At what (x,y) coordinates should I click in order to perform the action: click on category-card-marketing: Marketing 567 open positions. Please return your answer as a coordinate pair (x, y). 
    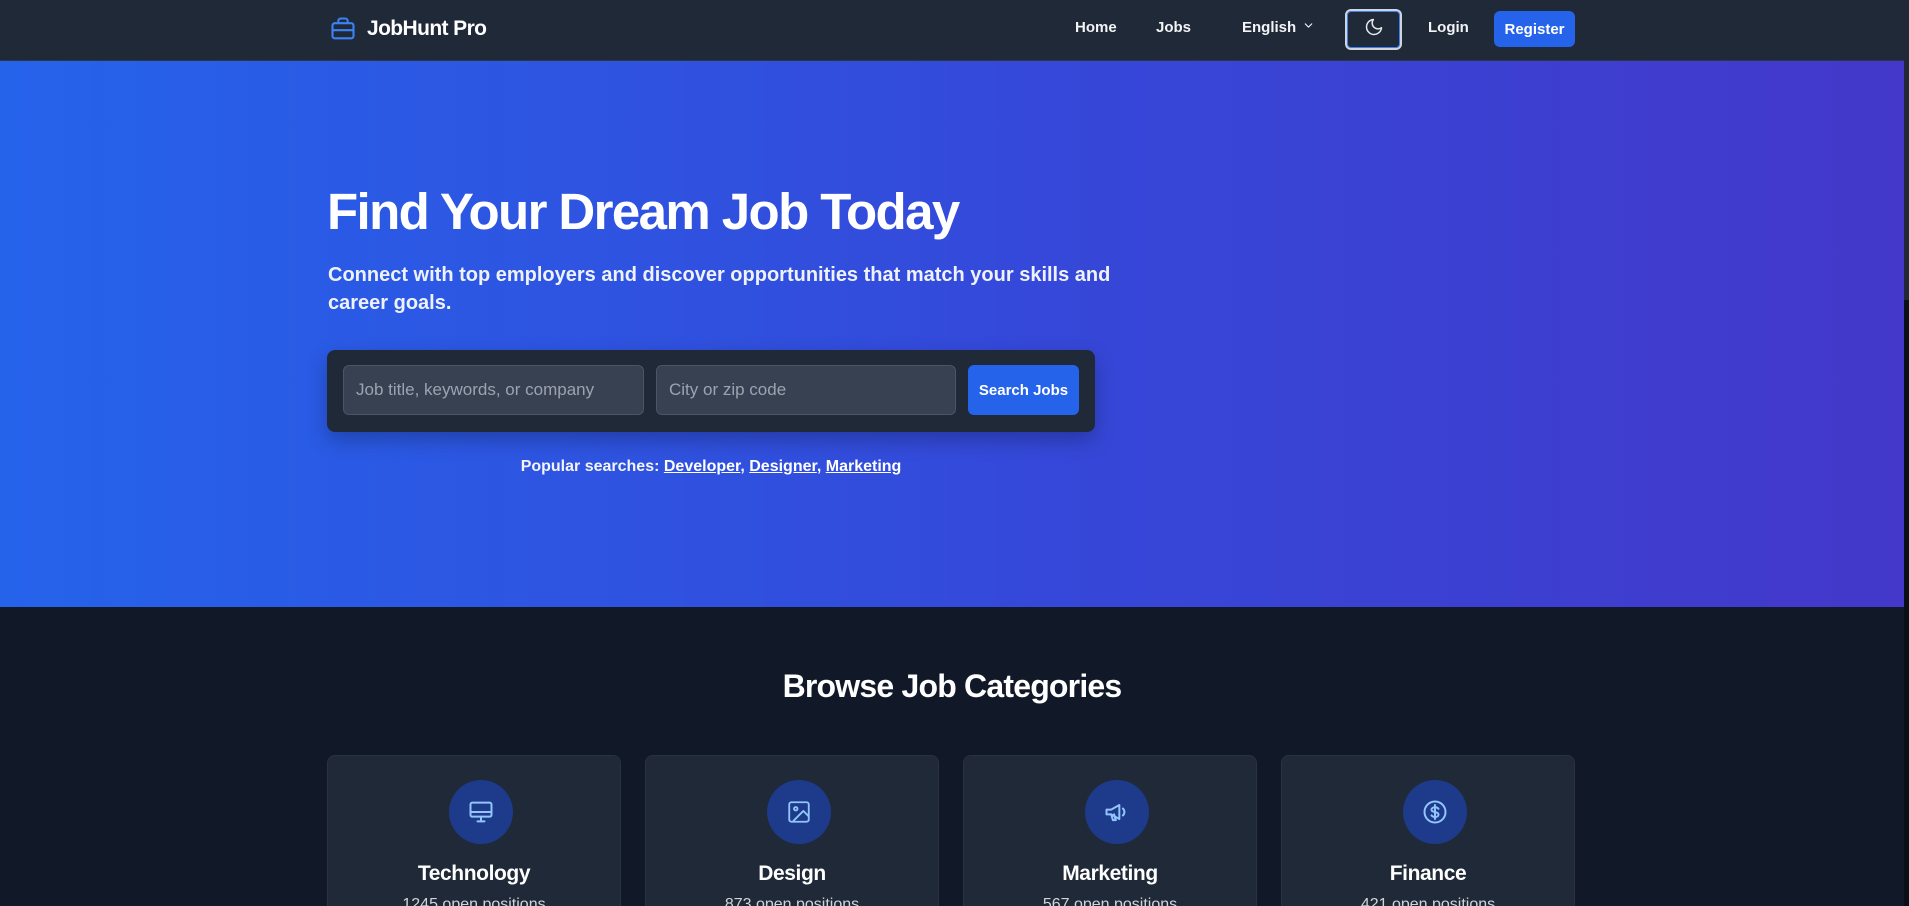
    Looking at the image, I should click on (1110, 830).